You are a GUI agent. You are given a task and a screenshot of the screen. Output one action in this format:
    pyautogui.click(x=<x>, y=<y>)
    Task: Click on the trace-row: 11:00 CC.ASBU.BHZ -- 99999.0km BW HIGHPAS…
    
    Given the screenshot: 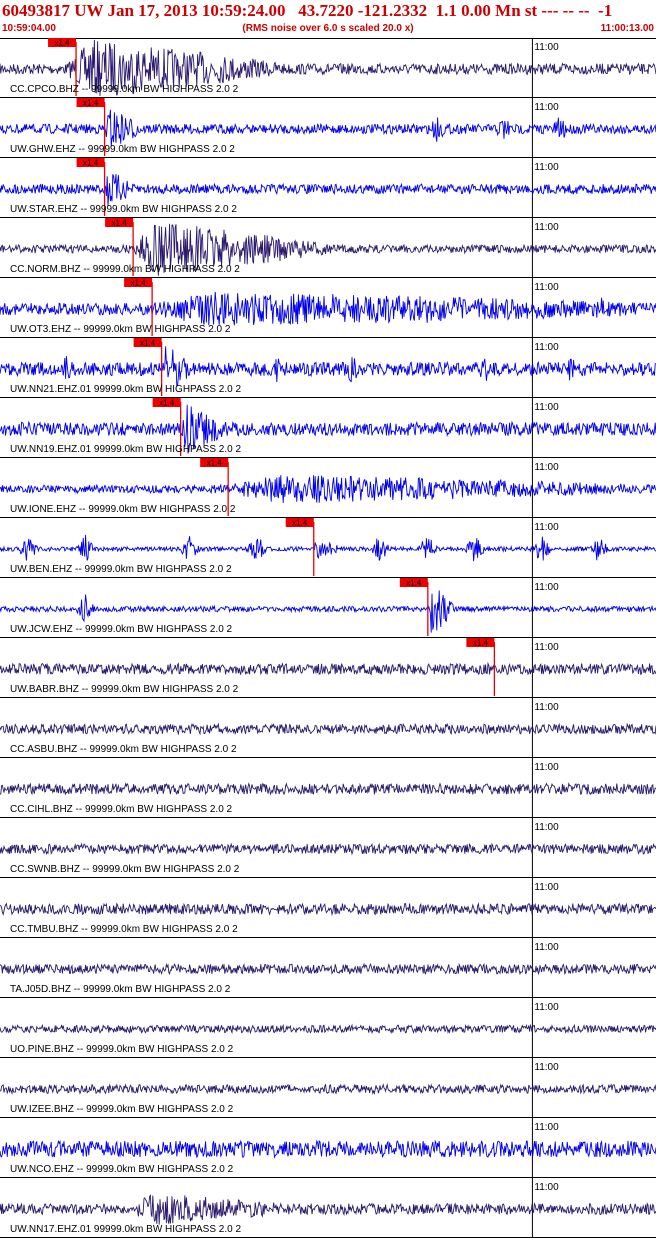 What is the action you would take?
    pyautogui.click(x=328, y=728)
    